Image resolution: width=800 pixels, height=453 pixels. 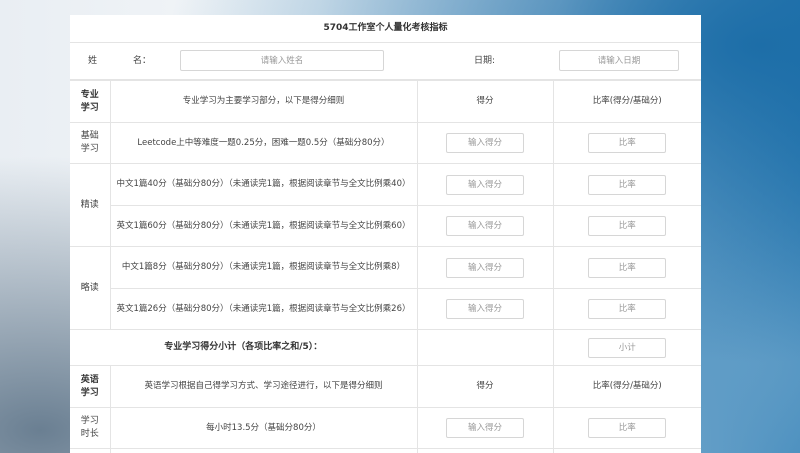 I want to click on subtotal-field, so click(x=627, y=347).